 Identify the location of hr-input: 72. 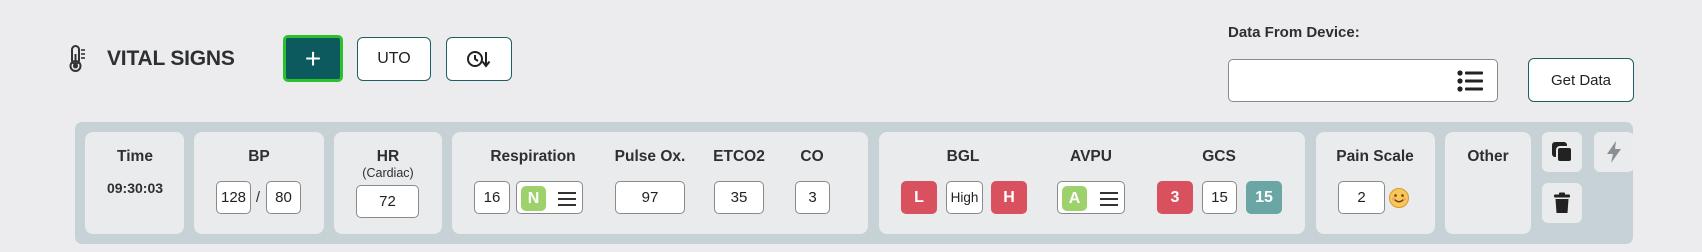
(387, 201).